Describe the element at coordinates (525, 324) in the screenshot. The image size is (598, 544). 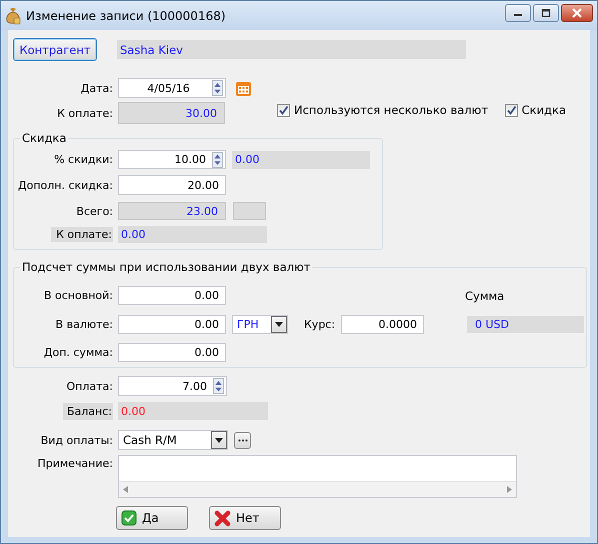
I see `sum-value: 0 USD` at that location.